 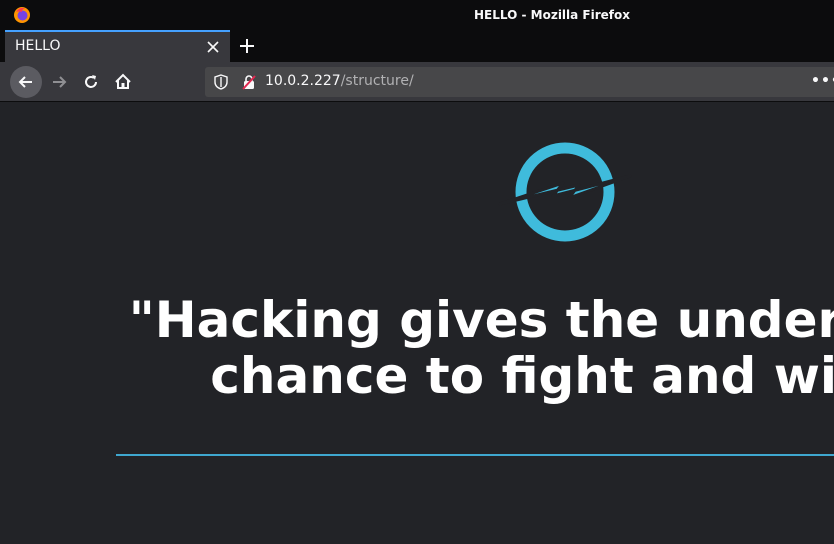 I want to click on url-path: /structure/, so click(x=377, y=81).